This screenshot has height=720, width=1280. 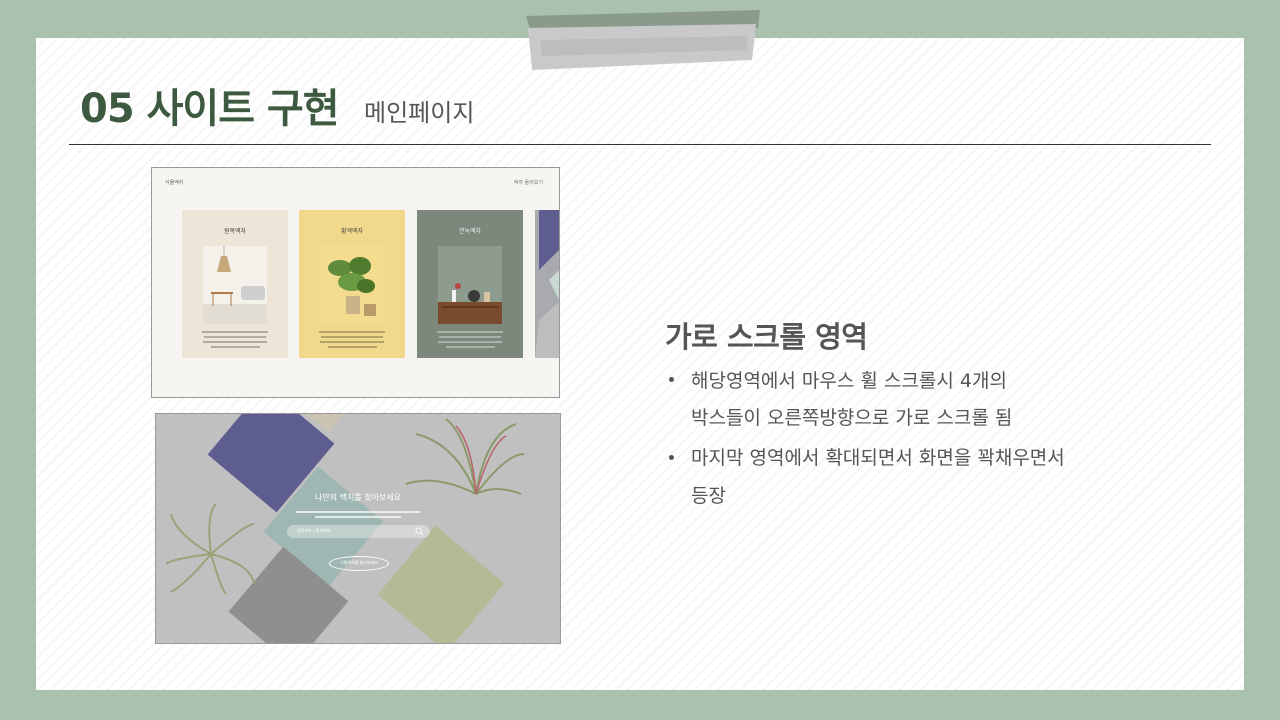 I want to click on next-card-preview, so click(x=547, y=284).